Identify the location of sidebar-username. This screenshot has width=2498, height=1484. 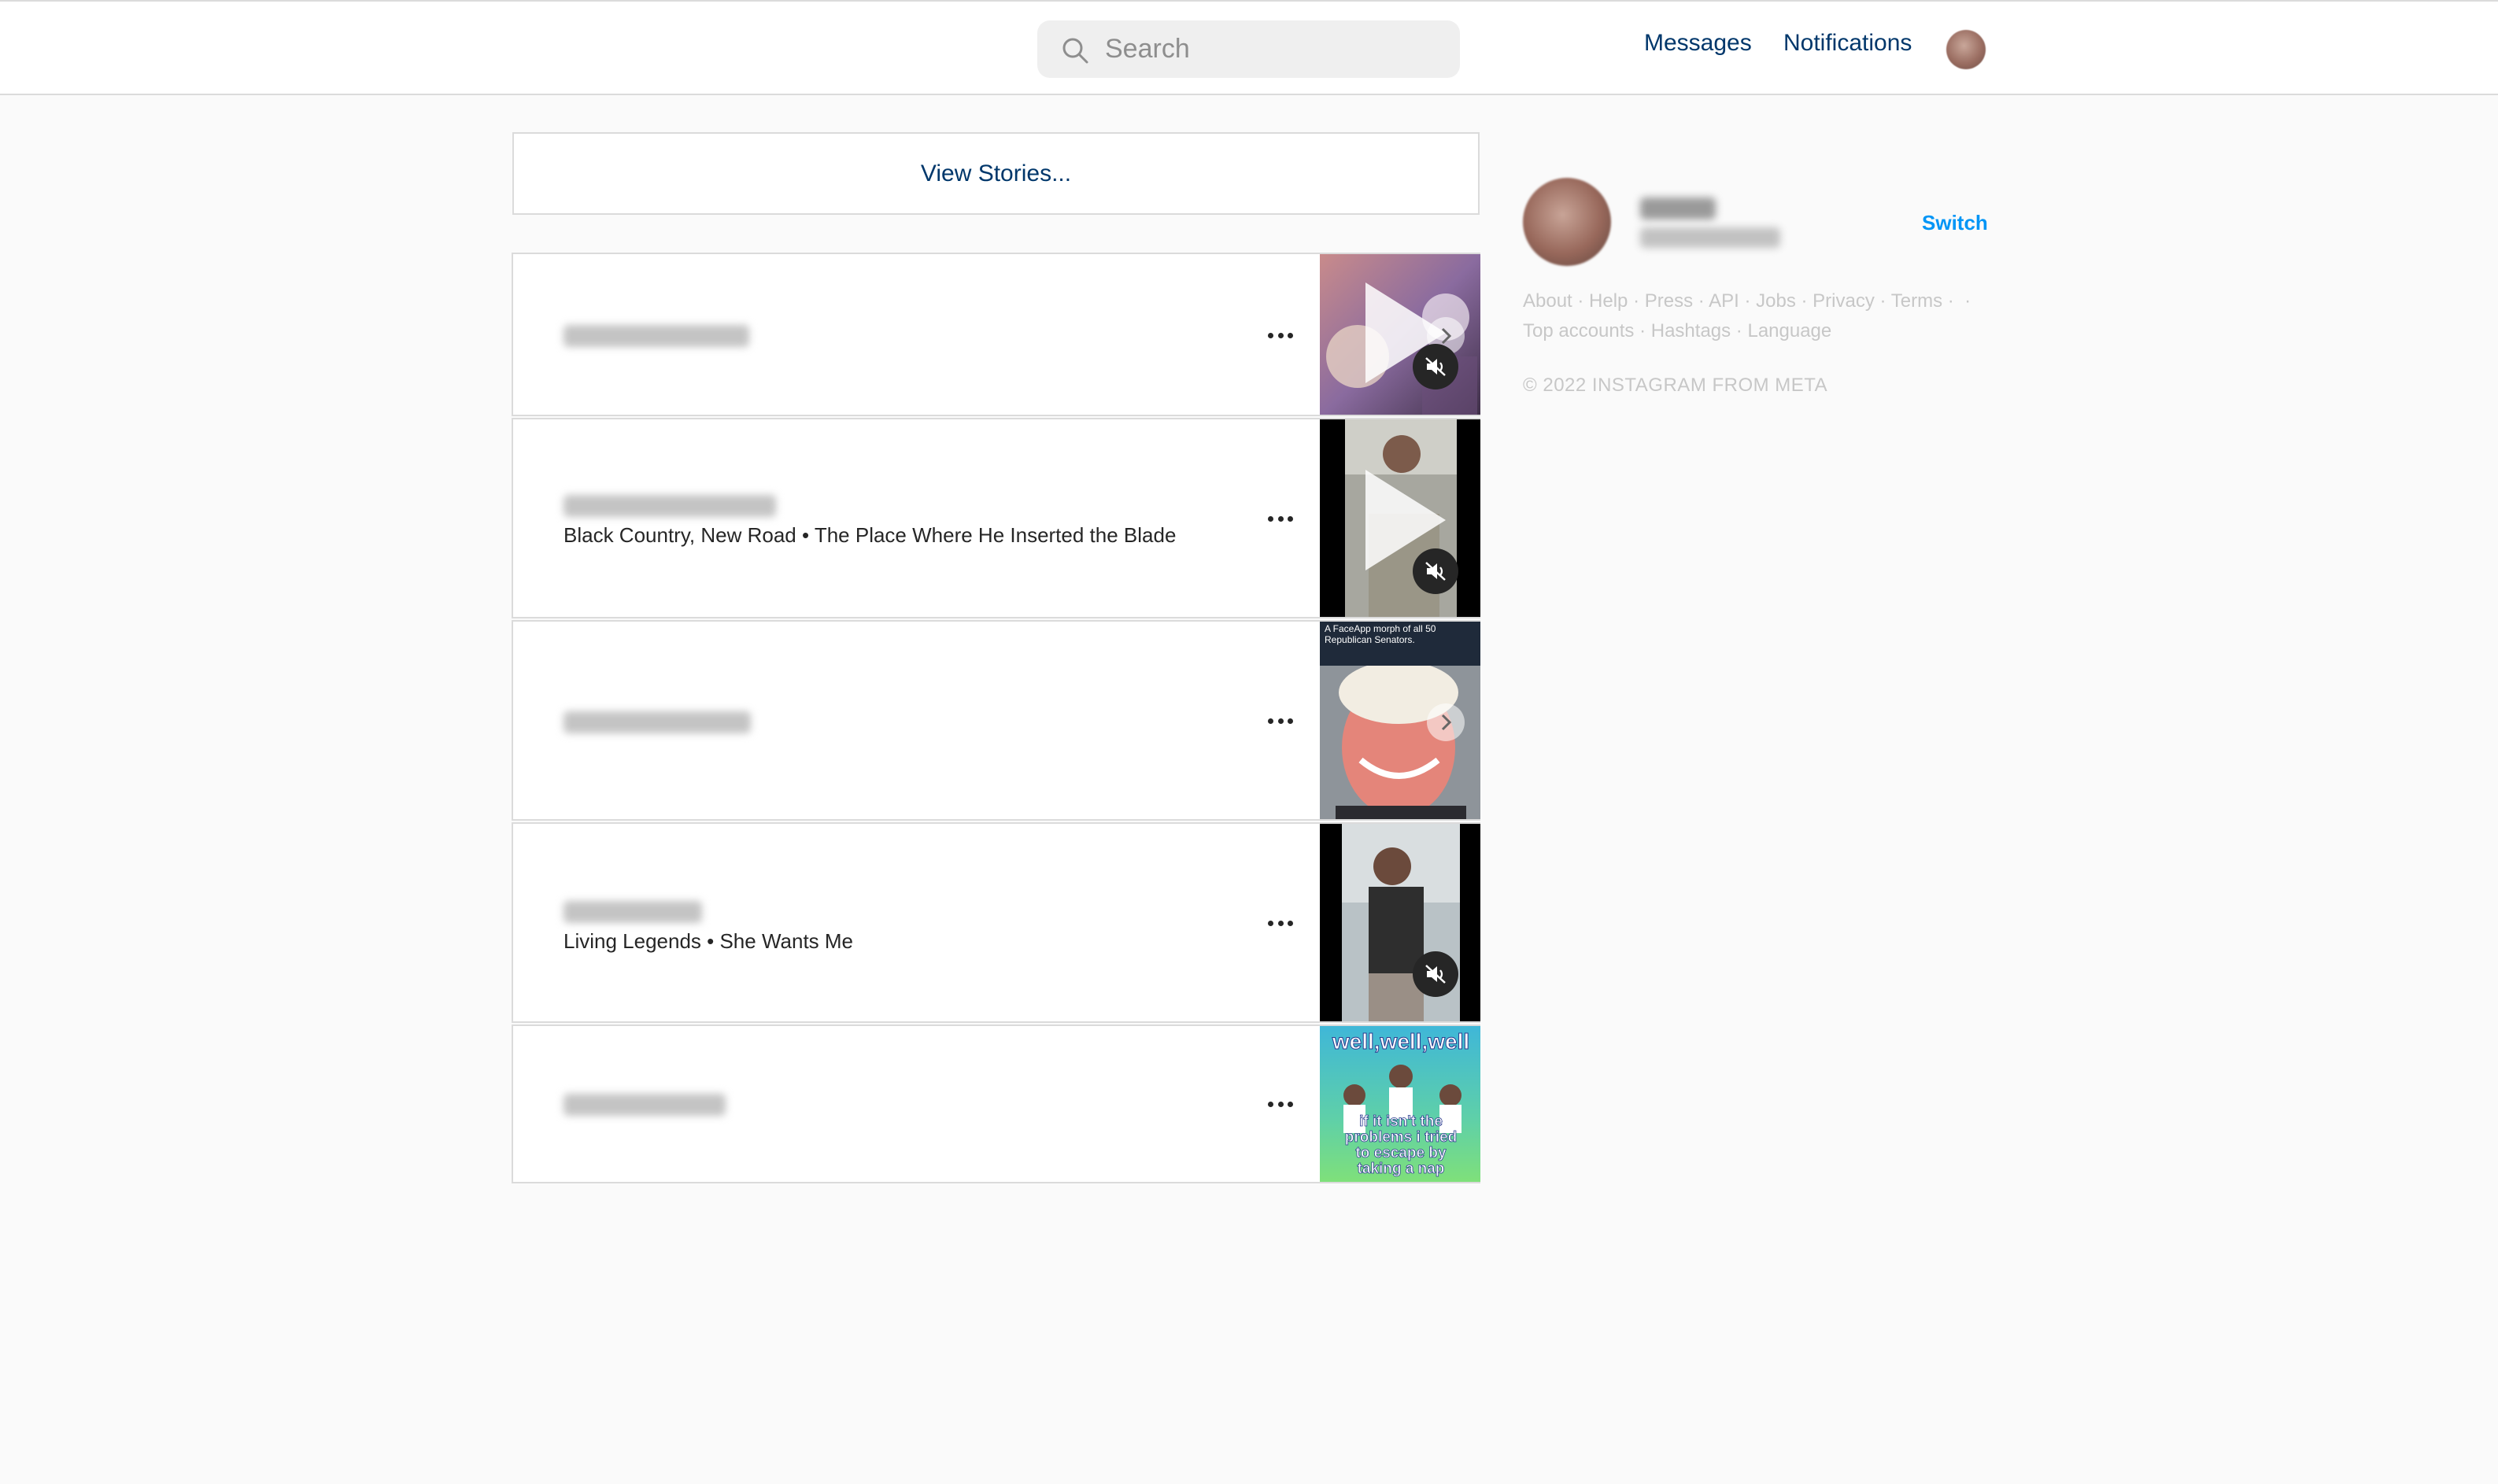
(1678, 209).